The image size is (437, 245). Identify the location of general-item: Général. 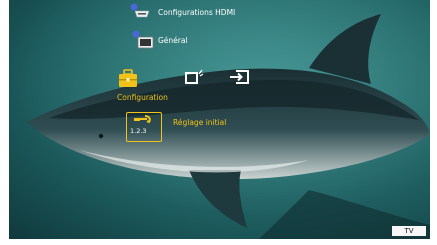
(173, 40).